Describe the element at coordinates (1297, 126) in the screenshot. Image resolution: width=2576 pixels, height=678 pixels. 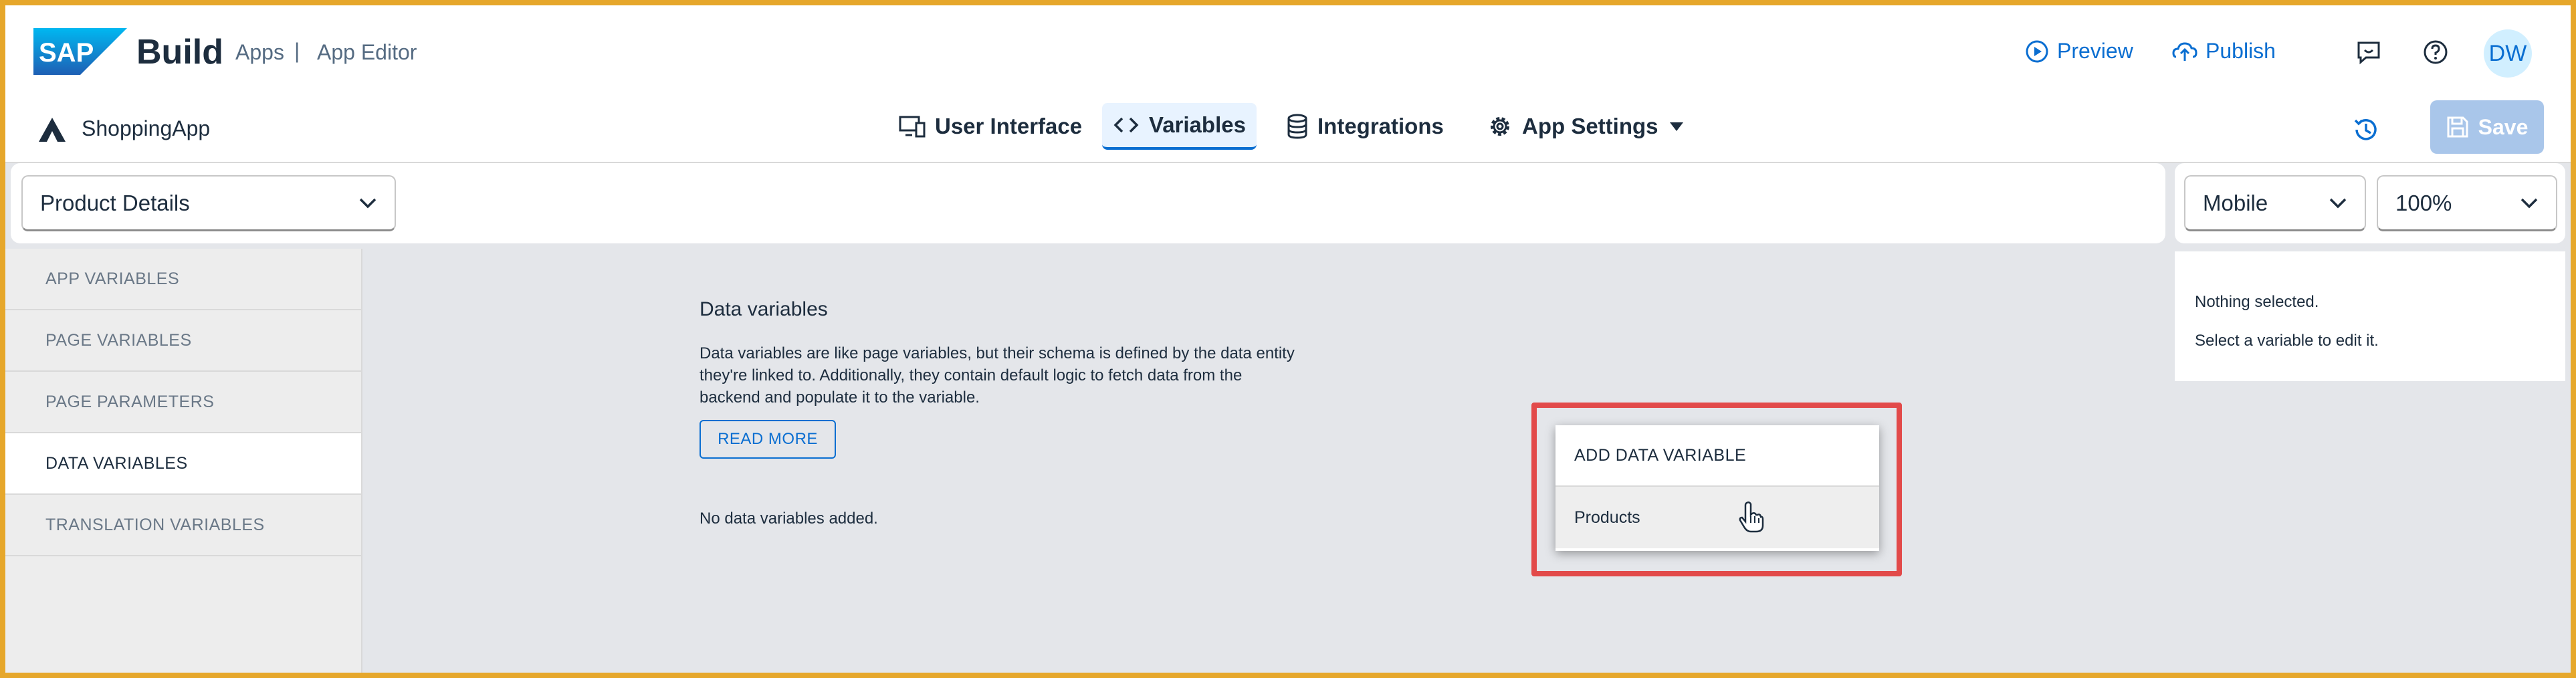
I see `database-icon` at that location.